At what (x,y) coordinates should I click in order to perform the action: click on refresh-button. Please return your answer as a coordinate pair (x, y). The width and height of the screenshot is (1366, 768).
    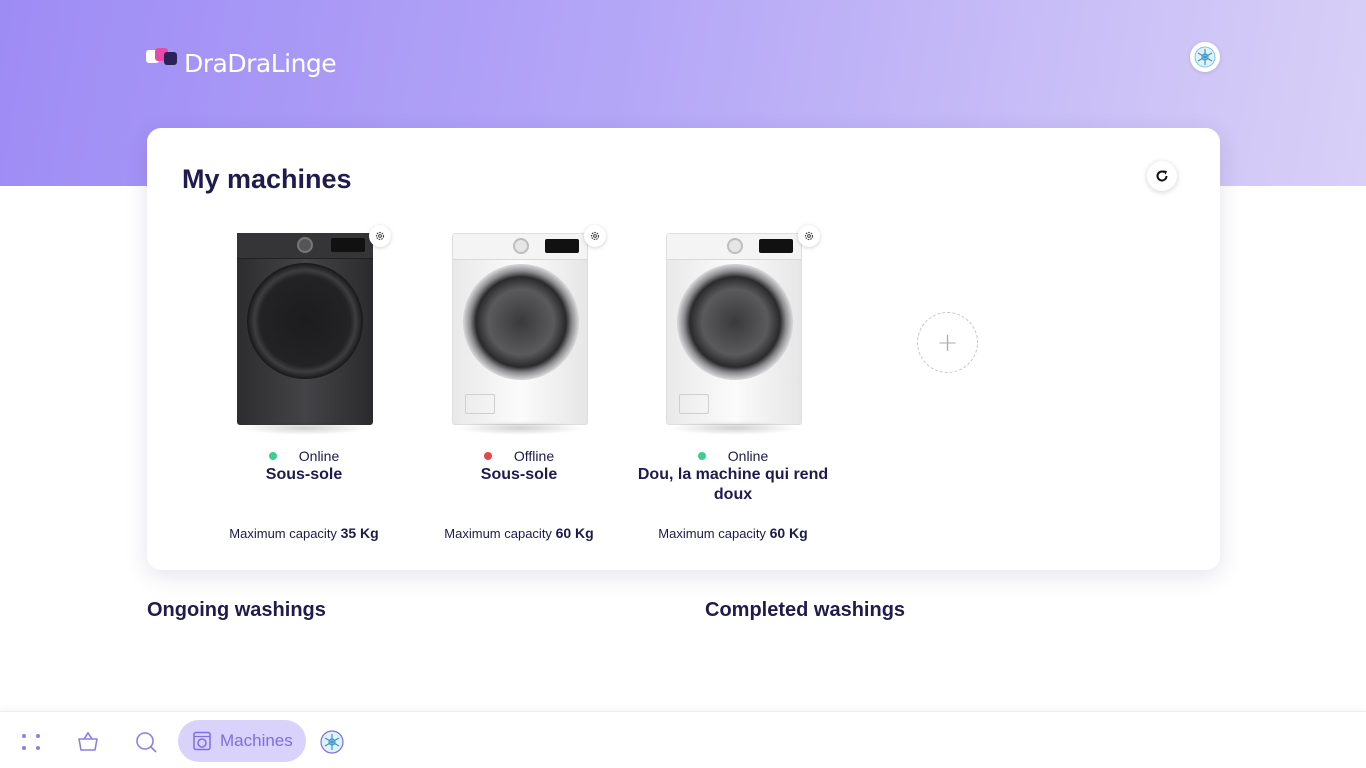
    Looking at the image, I should click on (1162, 176).